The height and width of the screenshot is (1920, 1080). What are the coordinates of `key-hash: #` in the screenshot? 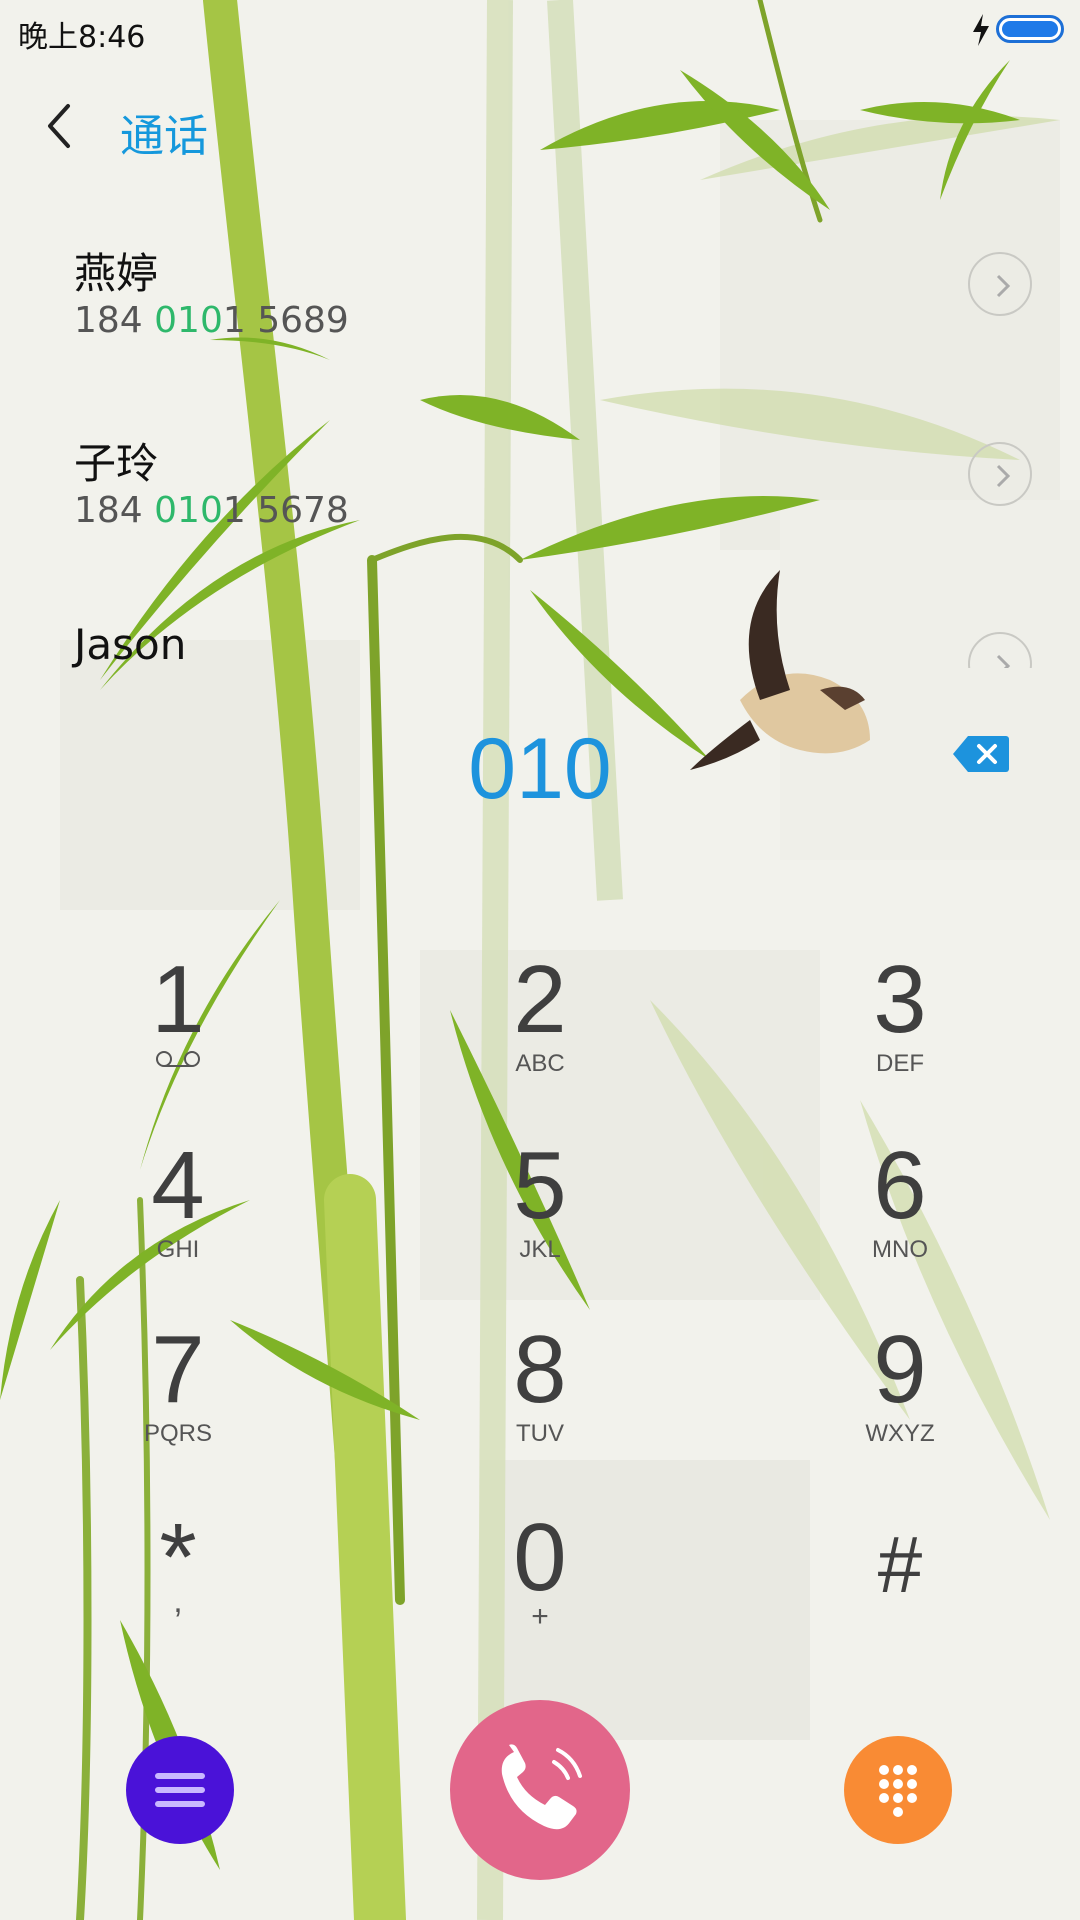 It's located at (900, 1585).